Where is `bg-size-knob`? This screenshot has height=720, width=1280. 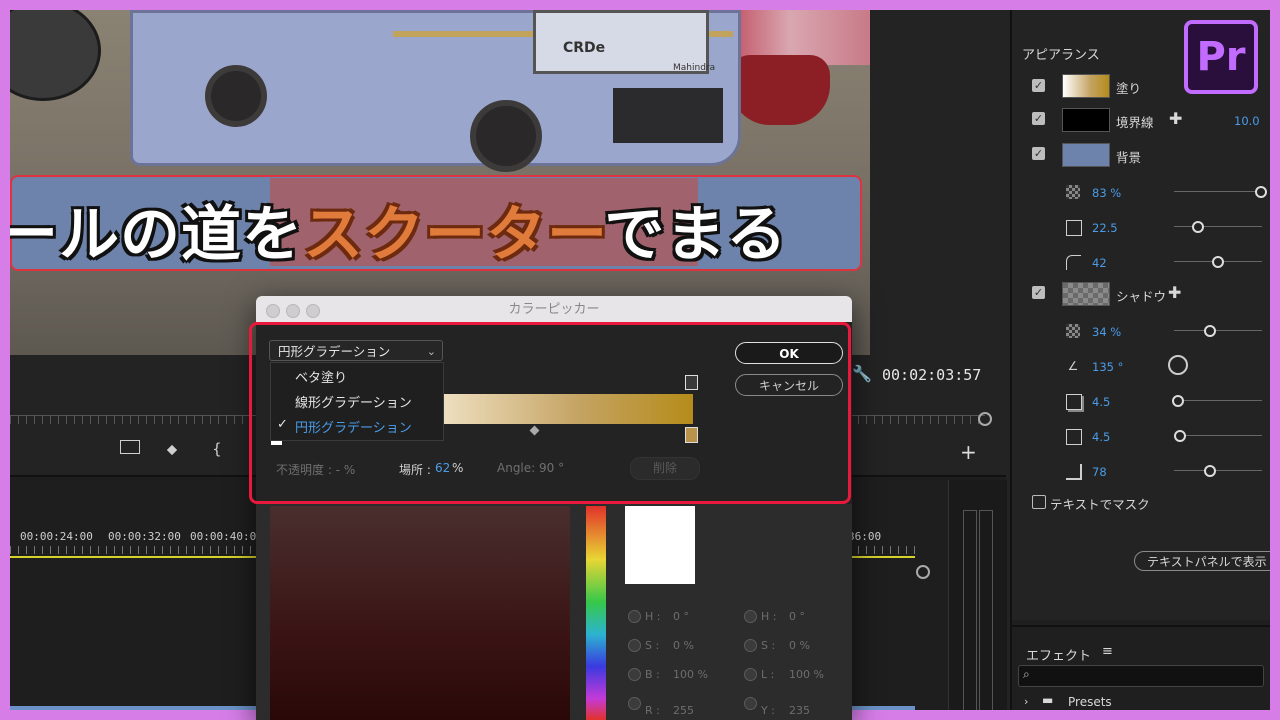 bg-size-knob is located at coordinates (1198, 227).